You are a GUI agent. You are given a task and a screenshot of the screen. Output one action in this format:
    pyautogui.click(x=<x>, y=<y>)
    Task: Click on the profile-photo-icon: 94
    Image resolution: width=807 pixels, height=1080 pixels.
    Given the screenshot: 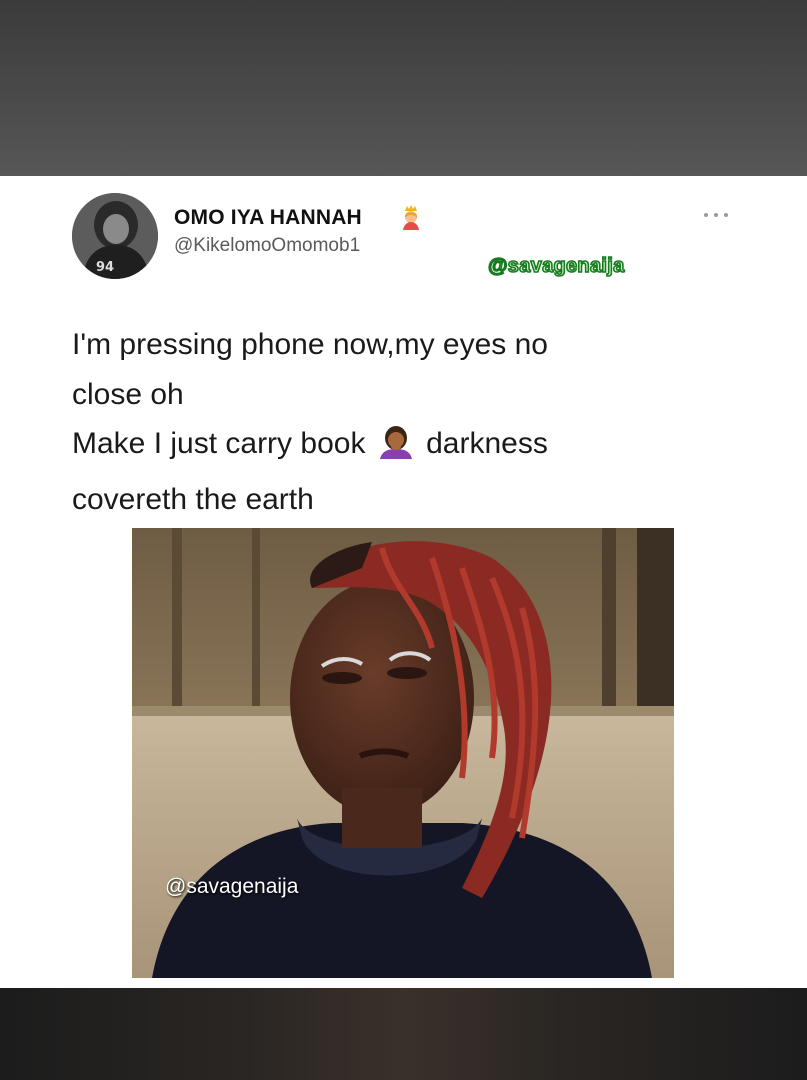 What is the action you would take?
    pyautogui.click(x=115, y=236)
    